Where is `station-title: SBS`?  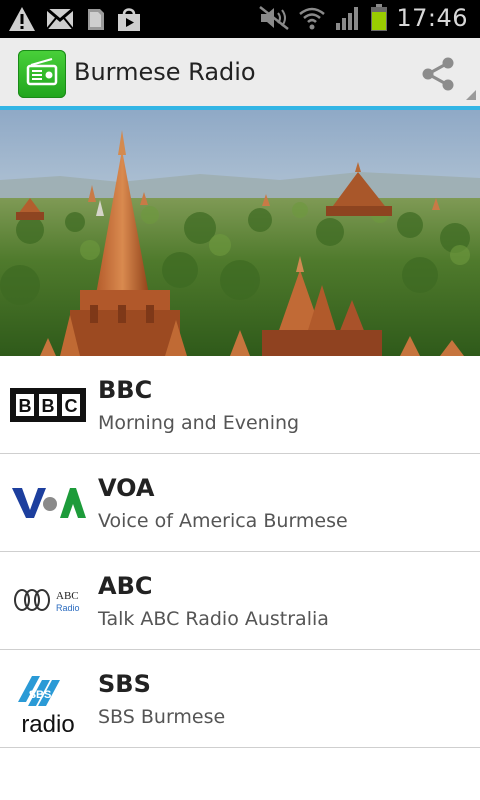 station-title: SBS is located at coordinates (124, 684).